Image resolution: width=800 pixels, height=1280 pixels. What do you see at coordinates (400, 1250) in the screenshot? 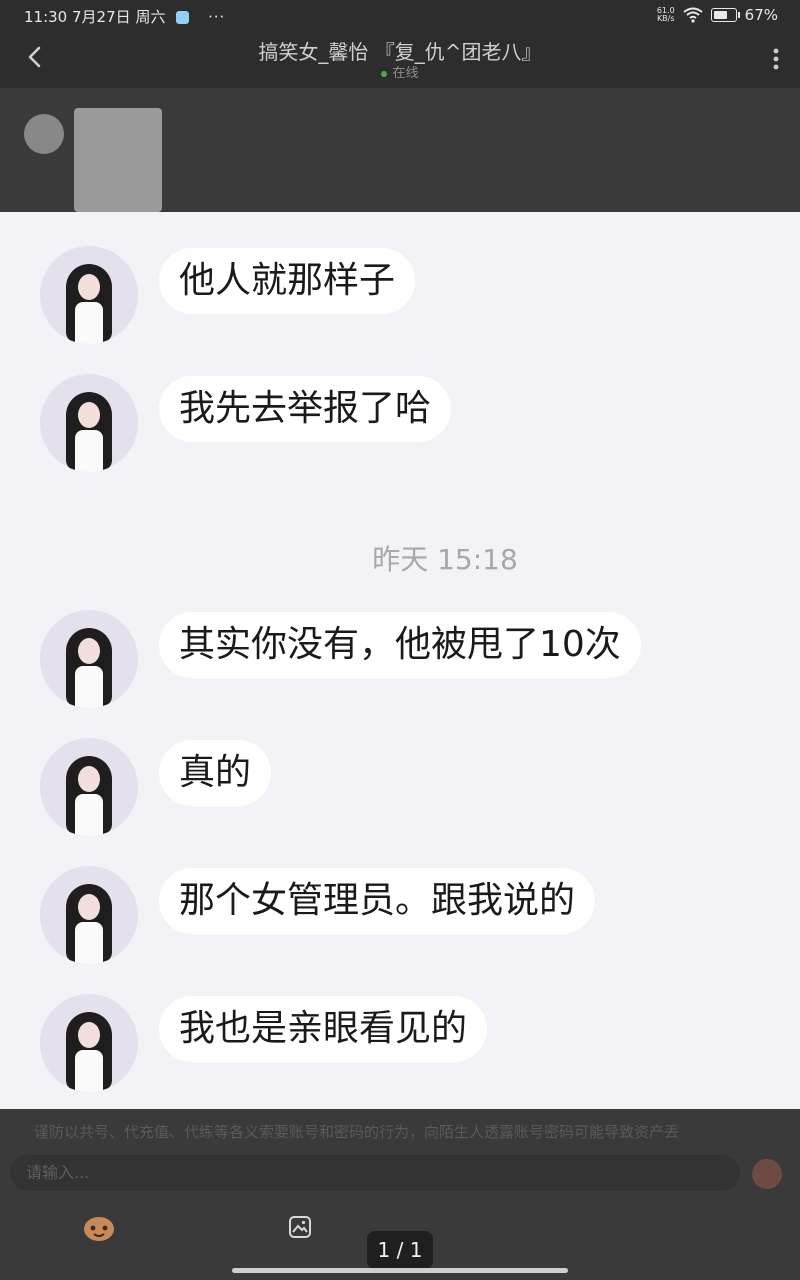
I see `page-indicator: 1 / 1` at bounding box center [400, 1250].